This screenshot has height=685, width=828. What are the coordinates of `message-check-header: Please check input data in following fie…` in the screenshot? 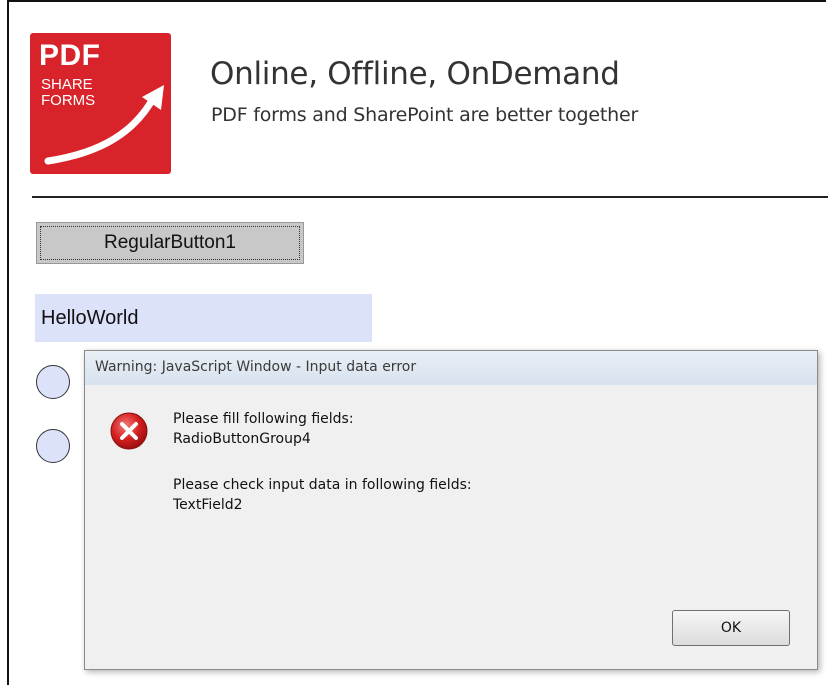 It's located at (322, 485).